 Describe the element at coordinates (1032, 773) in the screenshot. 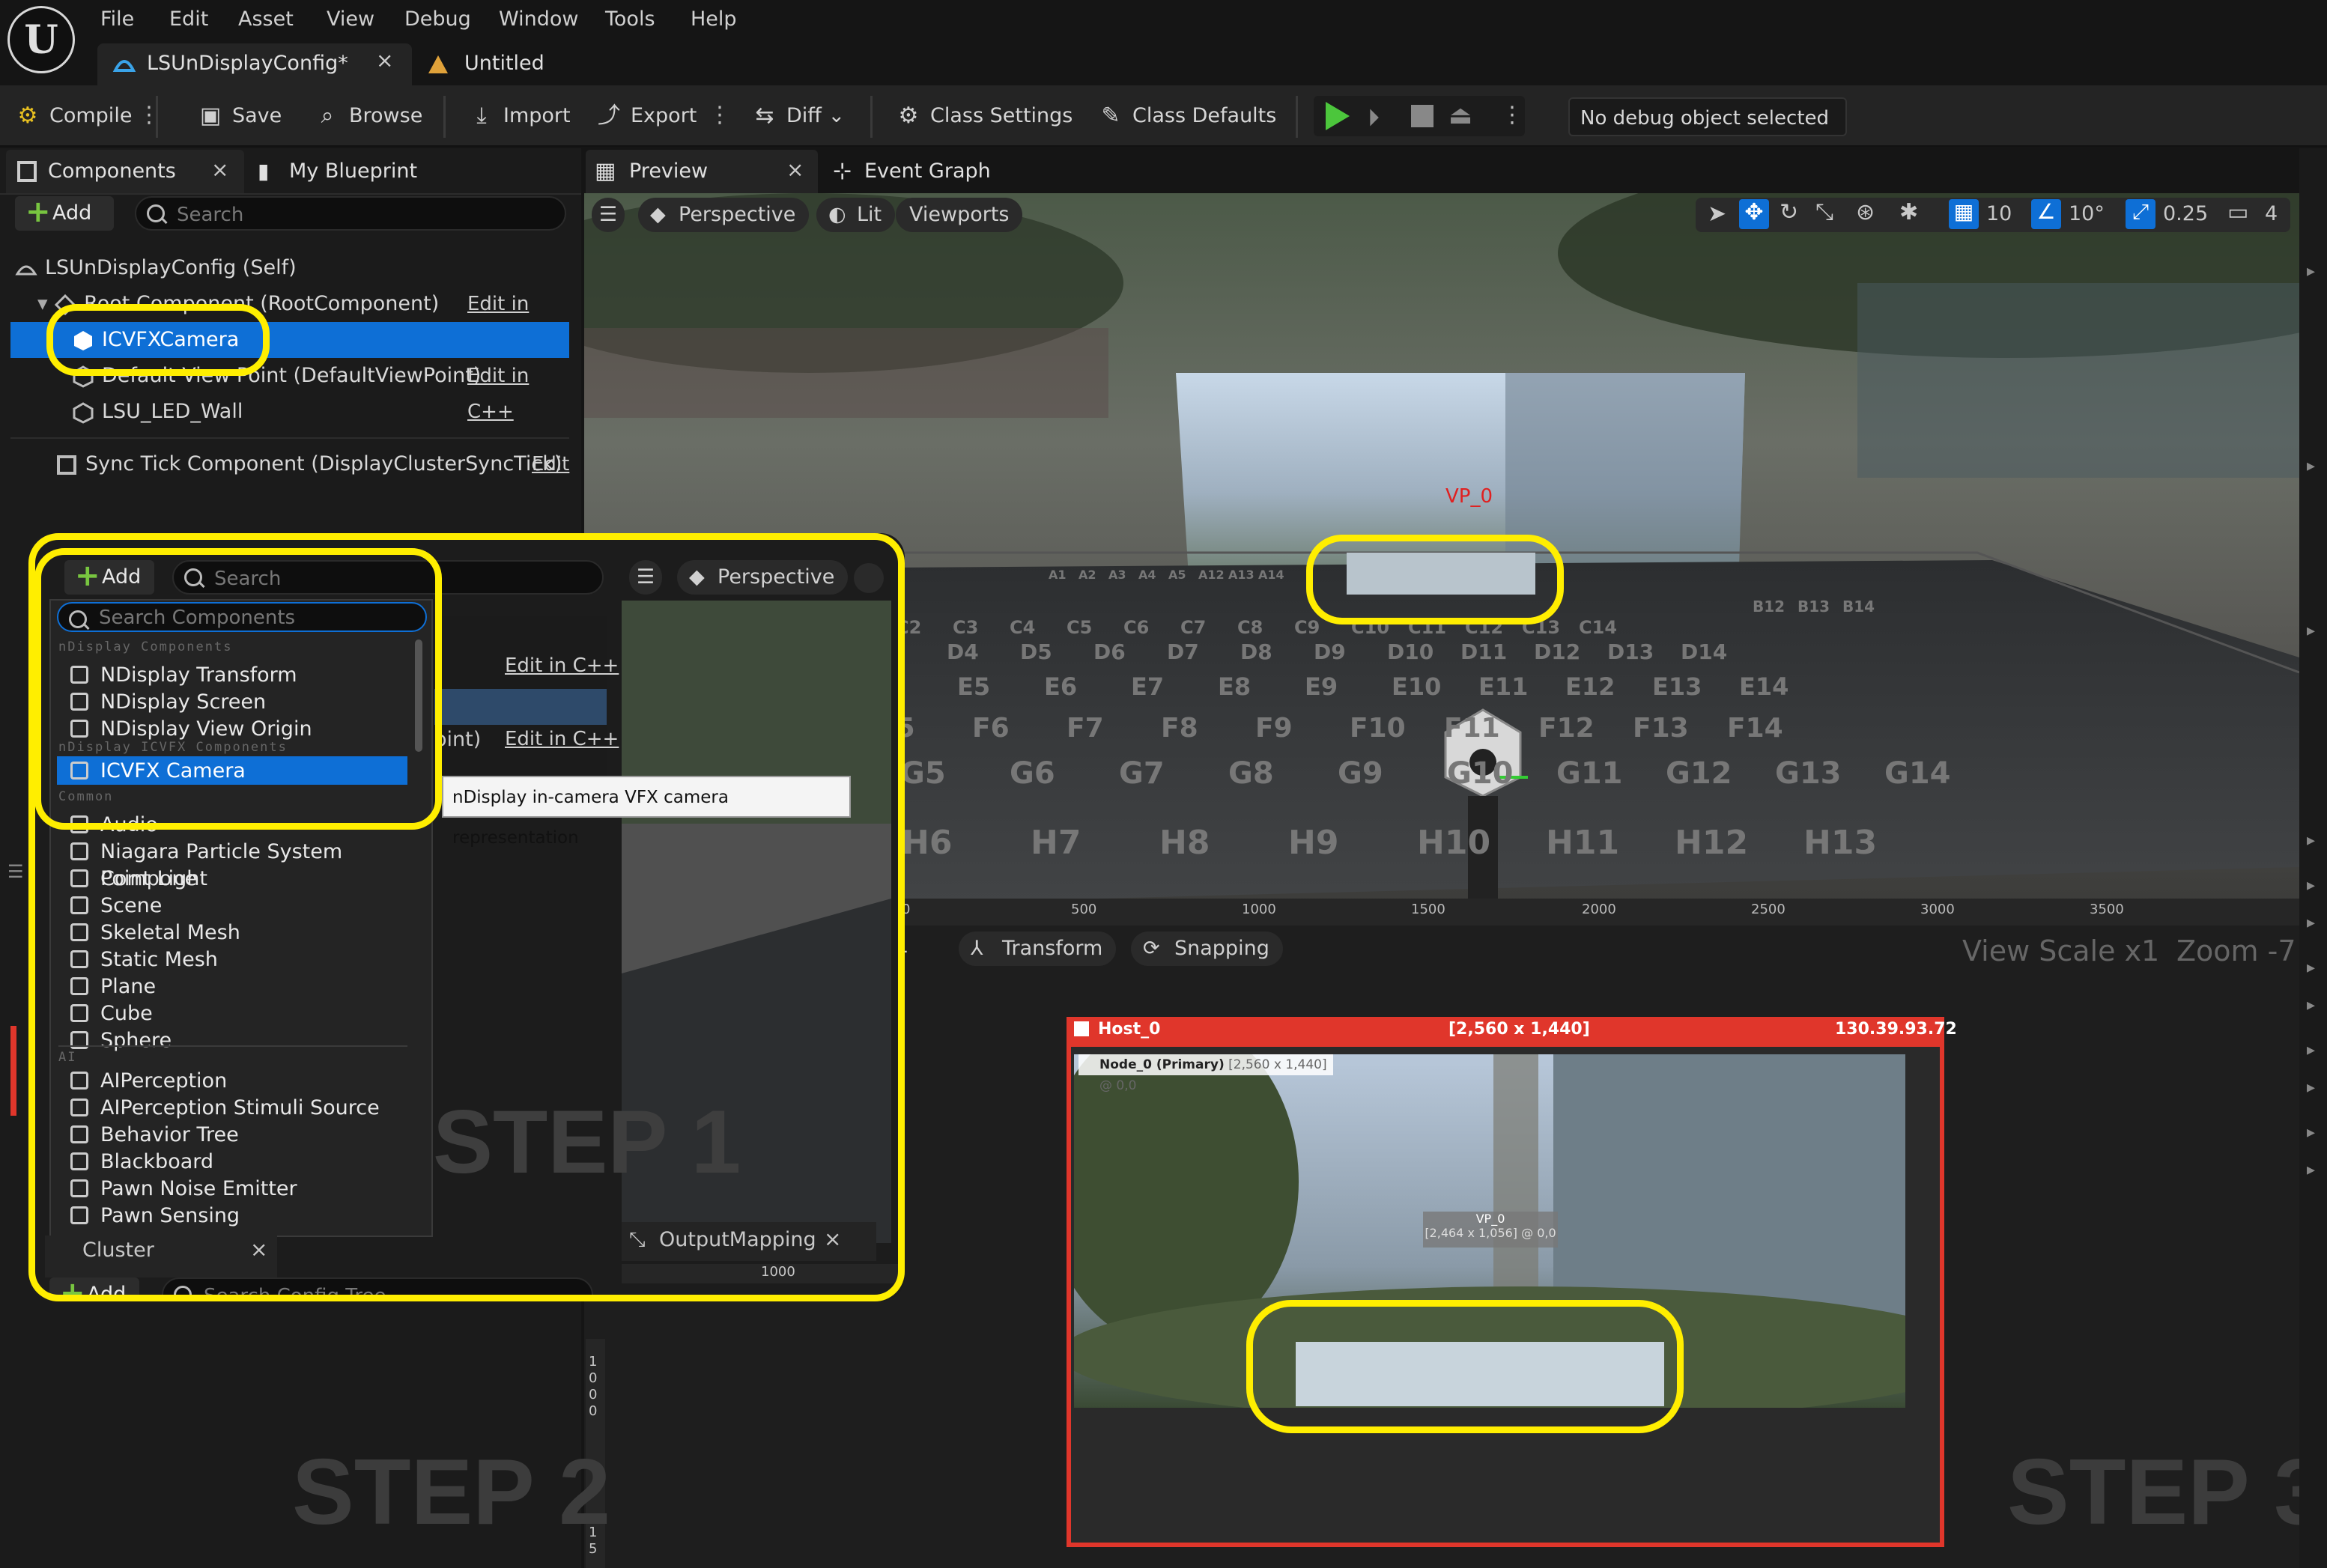

I see `grid-cell-label: G6` at that location.